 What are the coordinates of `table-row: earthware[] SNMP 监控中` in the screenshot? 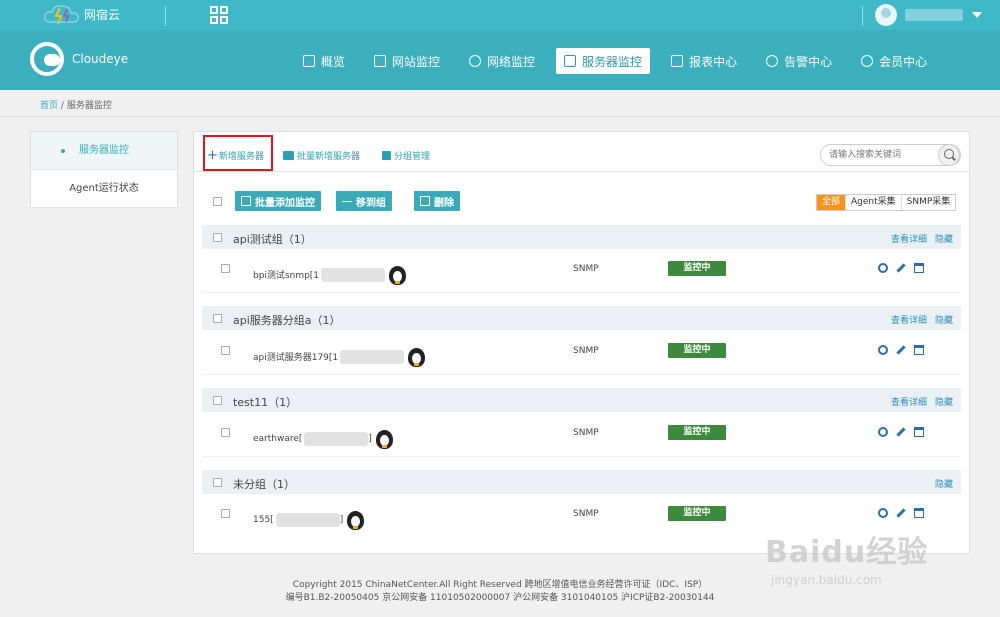 It's located at (581, 435).